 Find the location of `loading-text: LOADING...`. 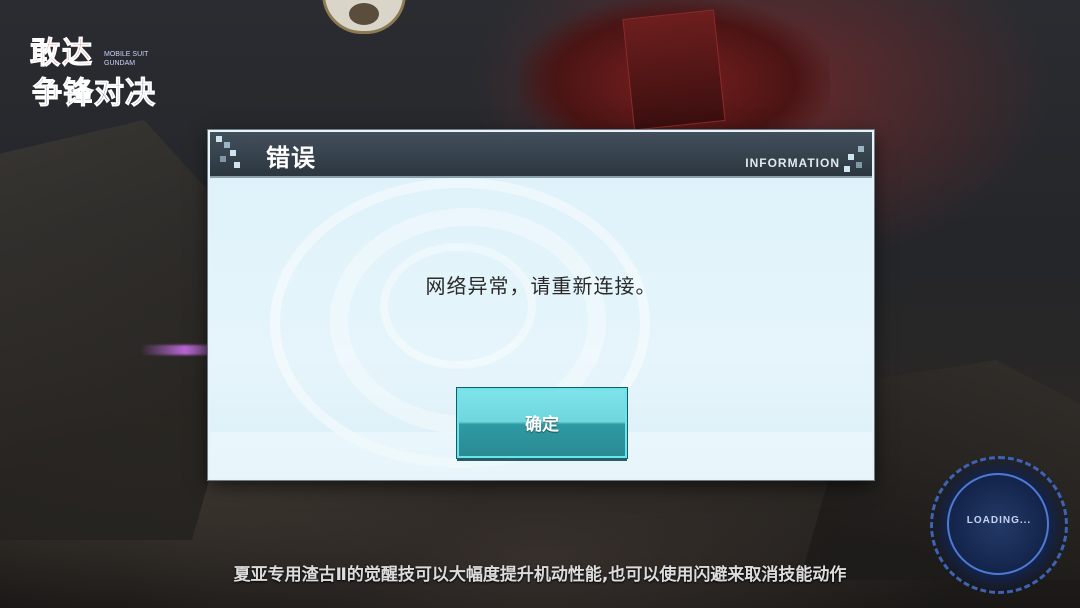

loading-text: LOADING... is located at coordinates (999, 520).